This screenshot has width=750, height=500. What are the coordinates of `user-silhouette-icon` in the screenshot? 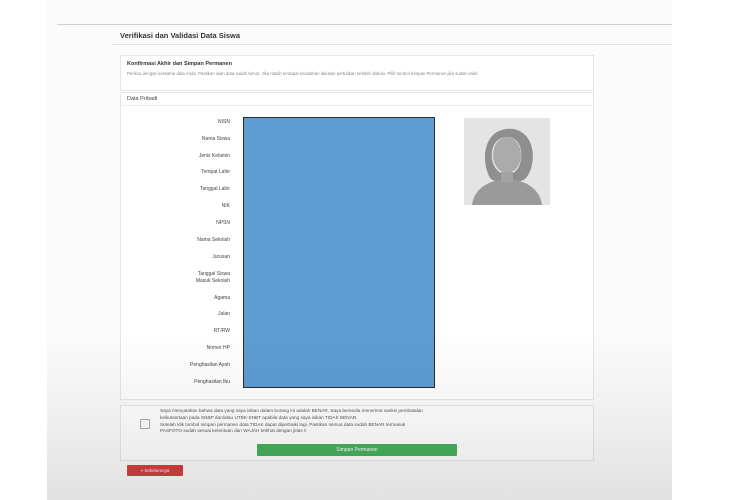 It's located at (507, 161).